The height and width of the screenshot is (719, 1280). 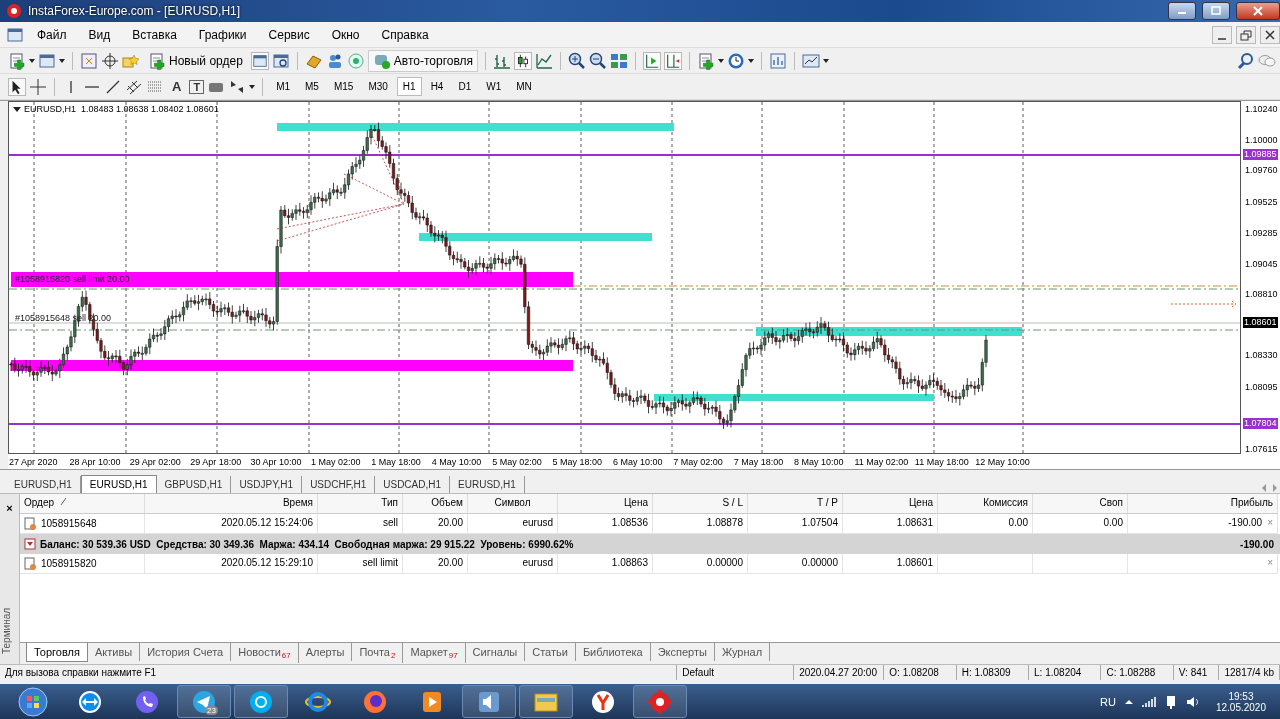 I want to click on menu-item: Вставка, so click(x=154, y=34).